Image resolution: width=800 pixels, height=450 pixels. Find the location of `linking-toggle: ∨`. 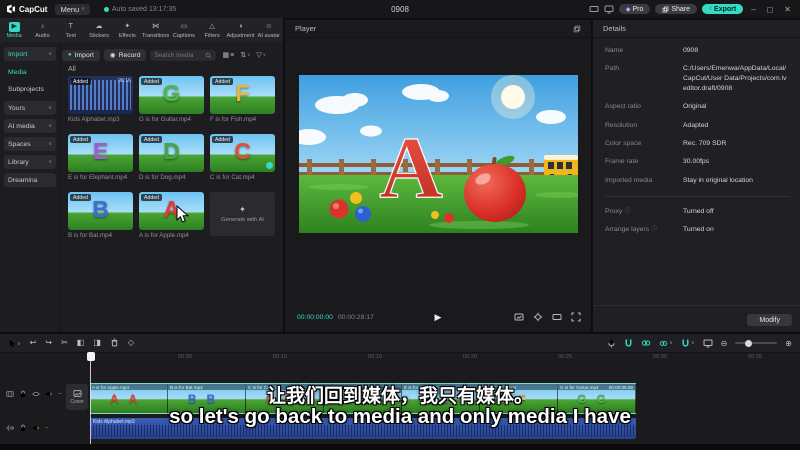

linking-toggle: ∨ is located at coordinates (666, 343).